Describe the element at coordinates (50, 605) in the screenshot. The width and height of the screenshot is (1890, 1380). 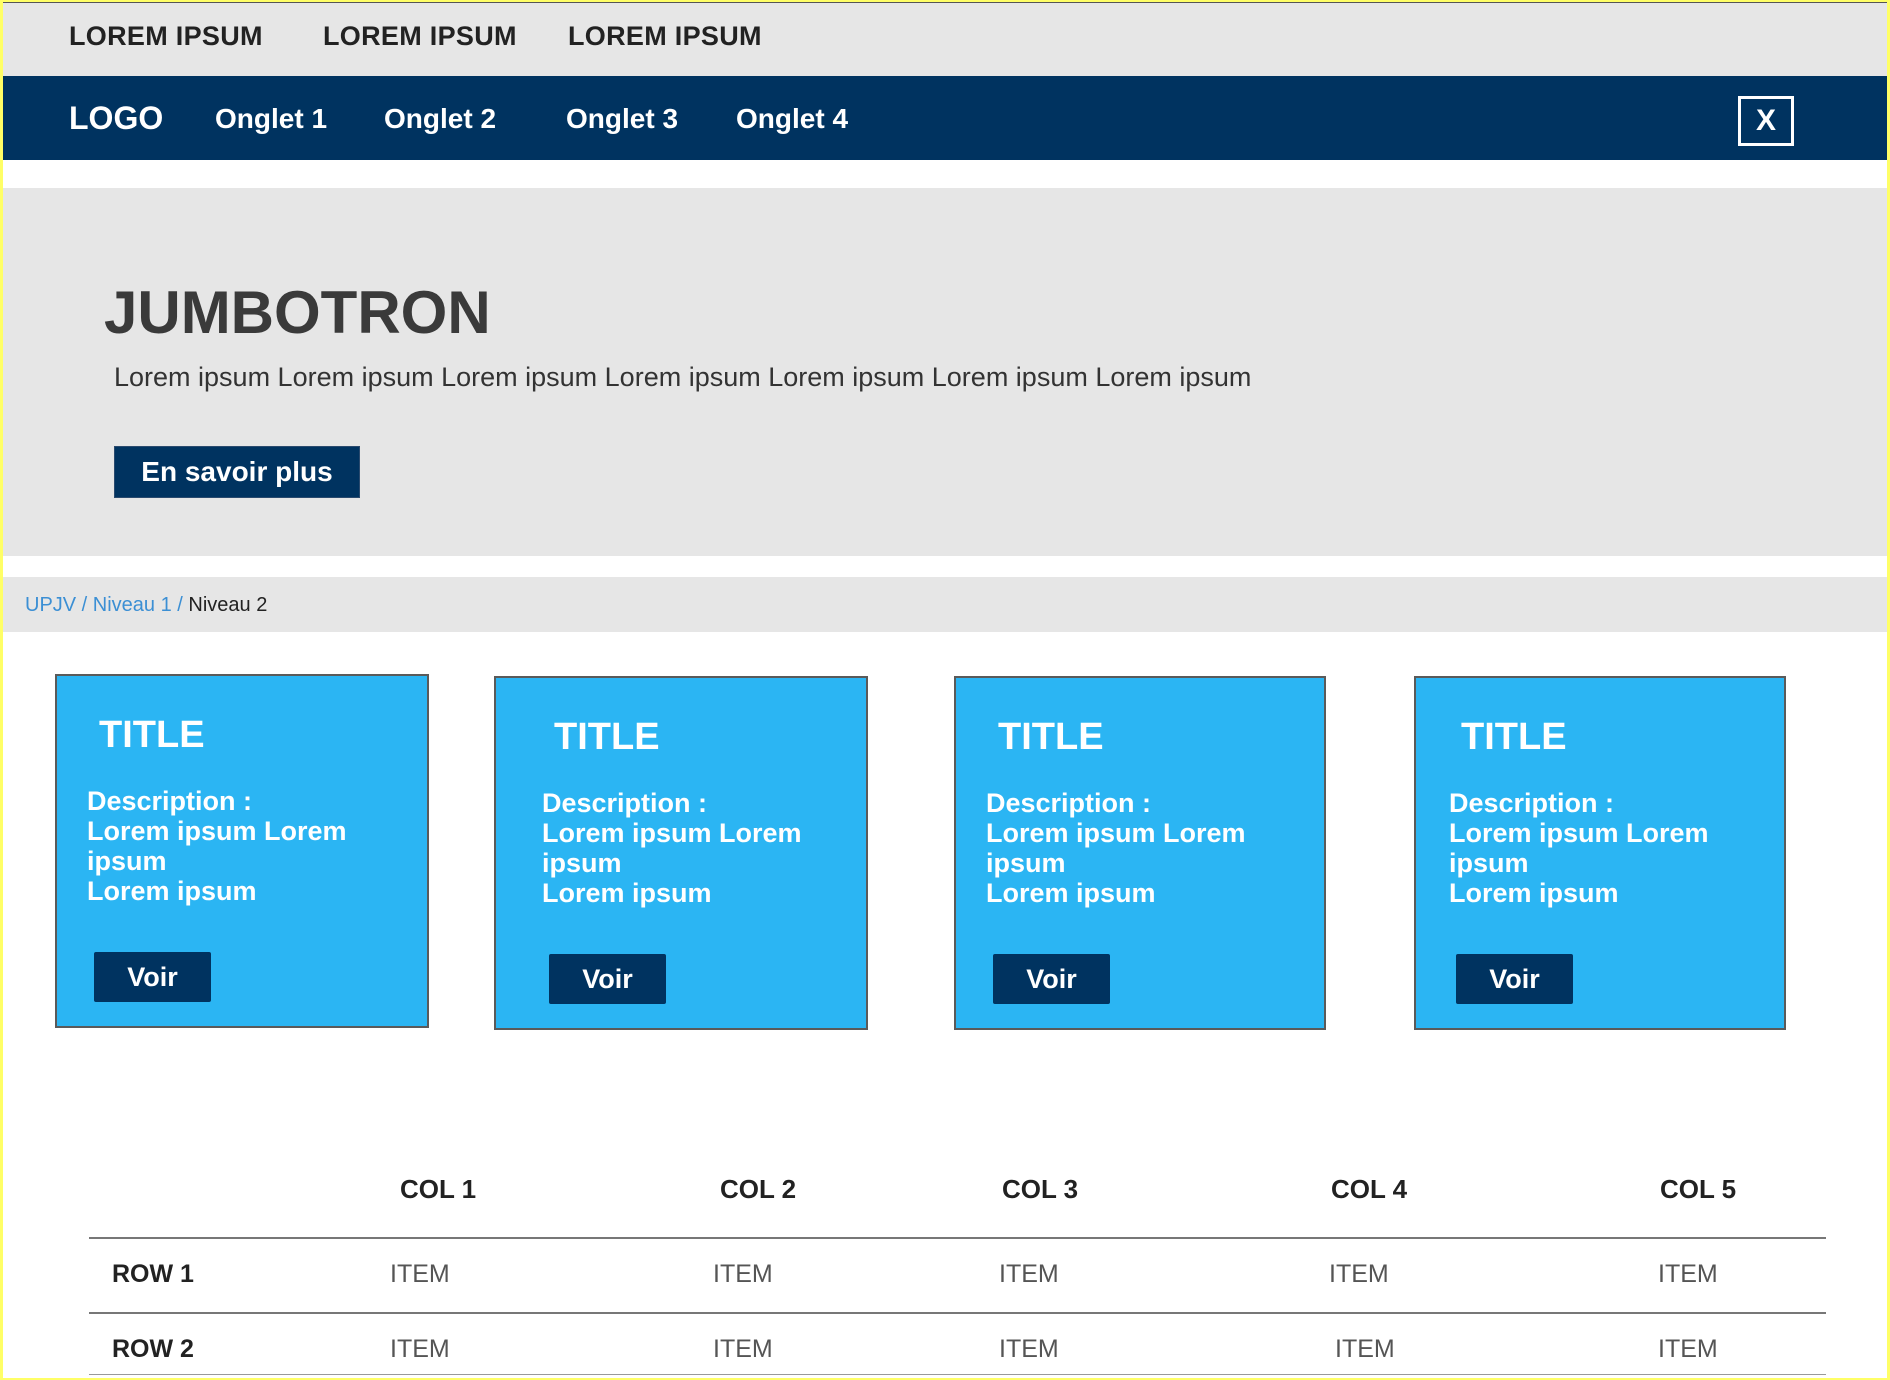
I see `breadcrumb-item-upjv: UPJV` at that location.